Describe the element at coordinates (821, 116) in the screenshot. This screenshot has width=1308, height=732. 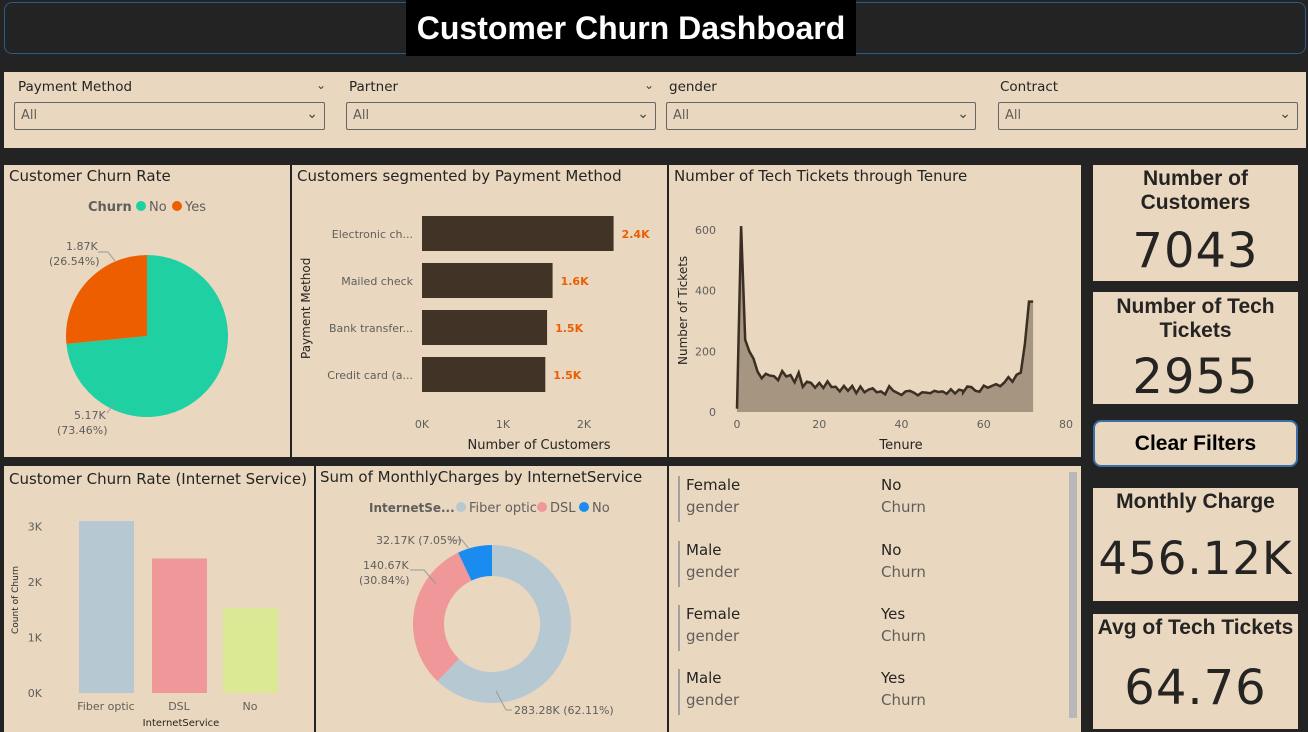
I see `gender-dropdown: All ⌄` at that location.